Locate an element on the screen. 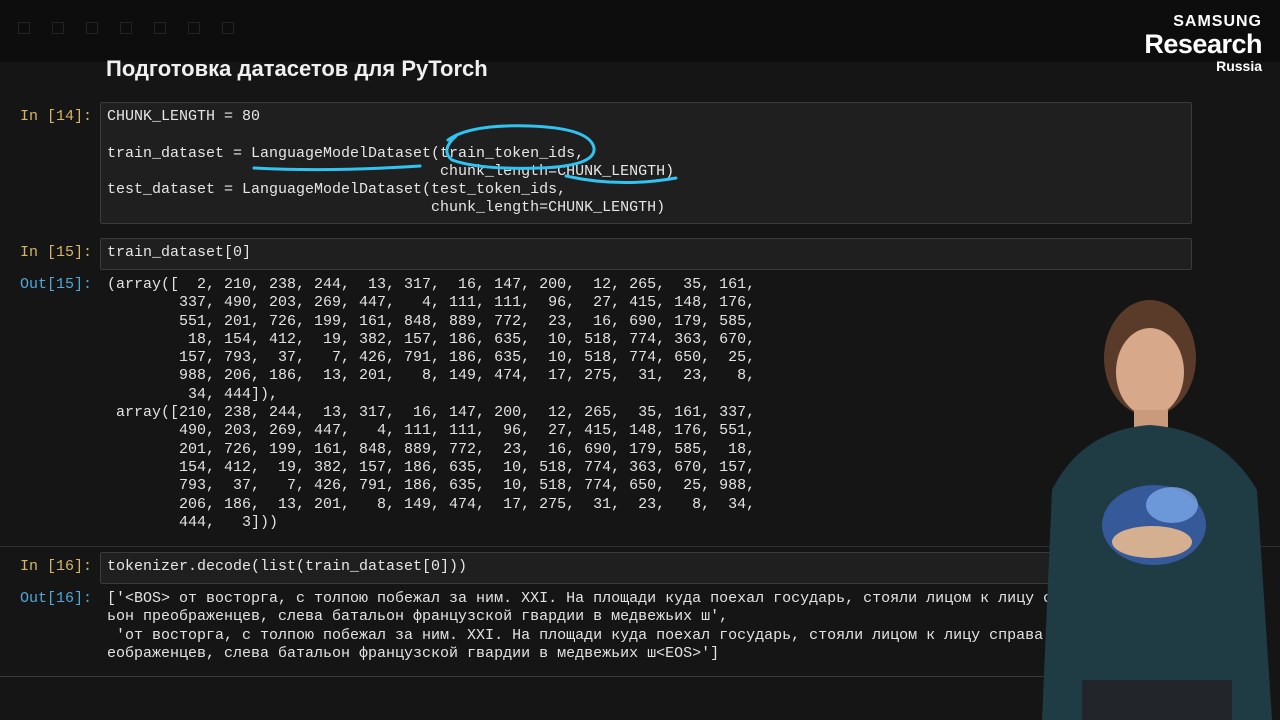 This screenshot has height=720, width=1280. toolbar is located at coordinates (126, 28).